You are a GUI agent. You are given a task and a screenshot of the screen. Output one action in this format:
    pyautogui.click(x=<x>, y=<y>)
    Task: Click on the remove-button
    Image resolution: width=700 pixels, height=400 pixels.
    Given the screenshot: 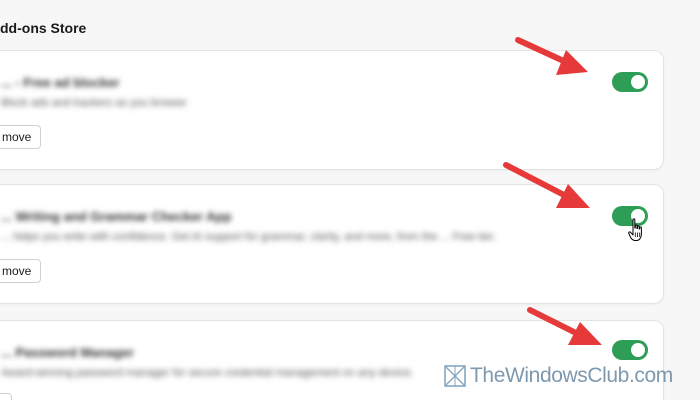 What is the action you would take?
    pyautogui.click(x=6, y=396)
    